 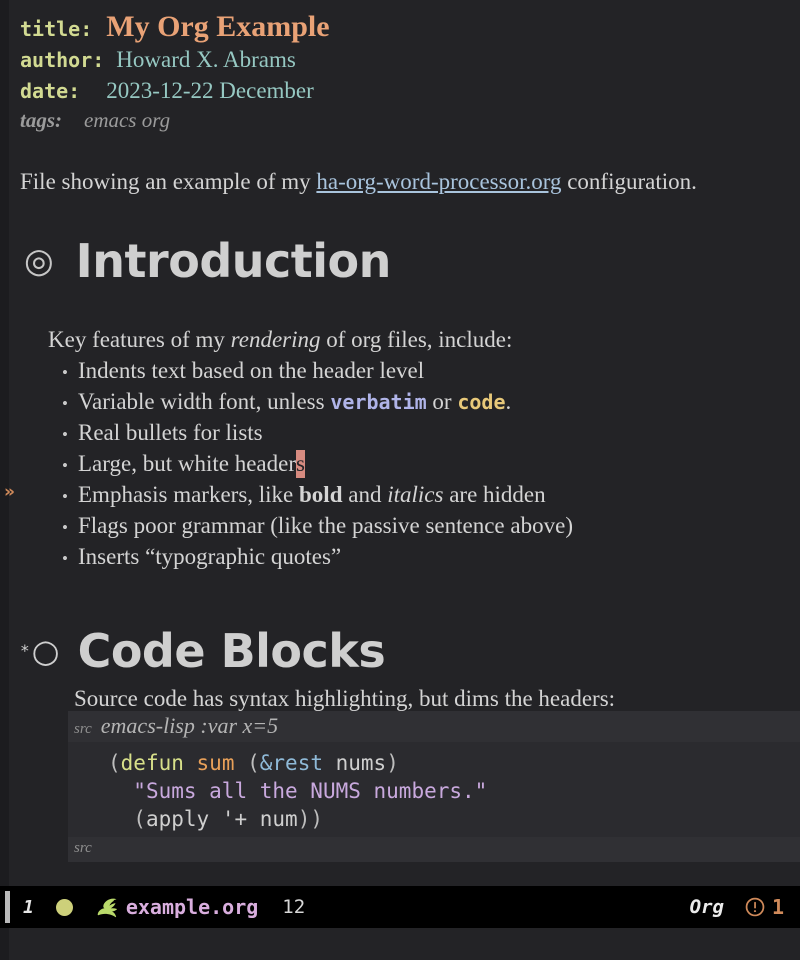 I want to click on list-item-mid: or, so click(x=442, y=401).